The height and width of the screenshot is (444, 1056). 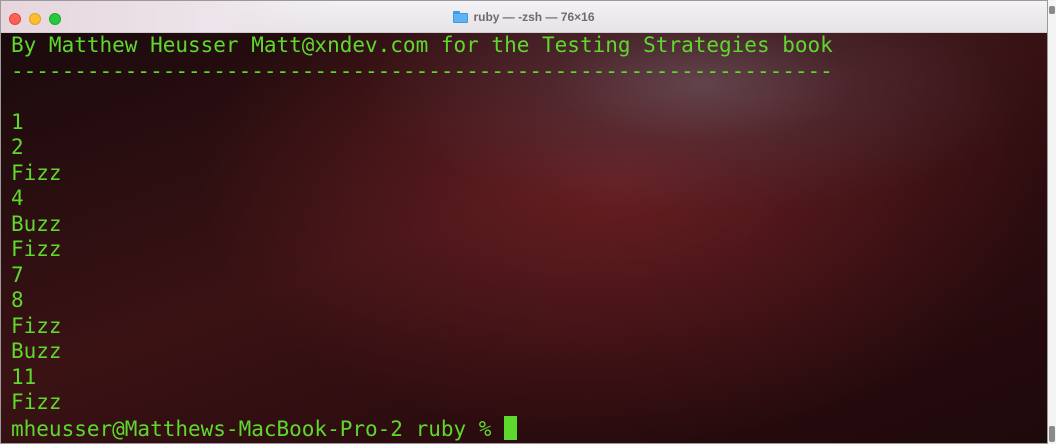 What do you see at coordinates (1052, 10) in the screenshot?
I see `scrollbar-top-marker` at bounding box center [1052, 10].